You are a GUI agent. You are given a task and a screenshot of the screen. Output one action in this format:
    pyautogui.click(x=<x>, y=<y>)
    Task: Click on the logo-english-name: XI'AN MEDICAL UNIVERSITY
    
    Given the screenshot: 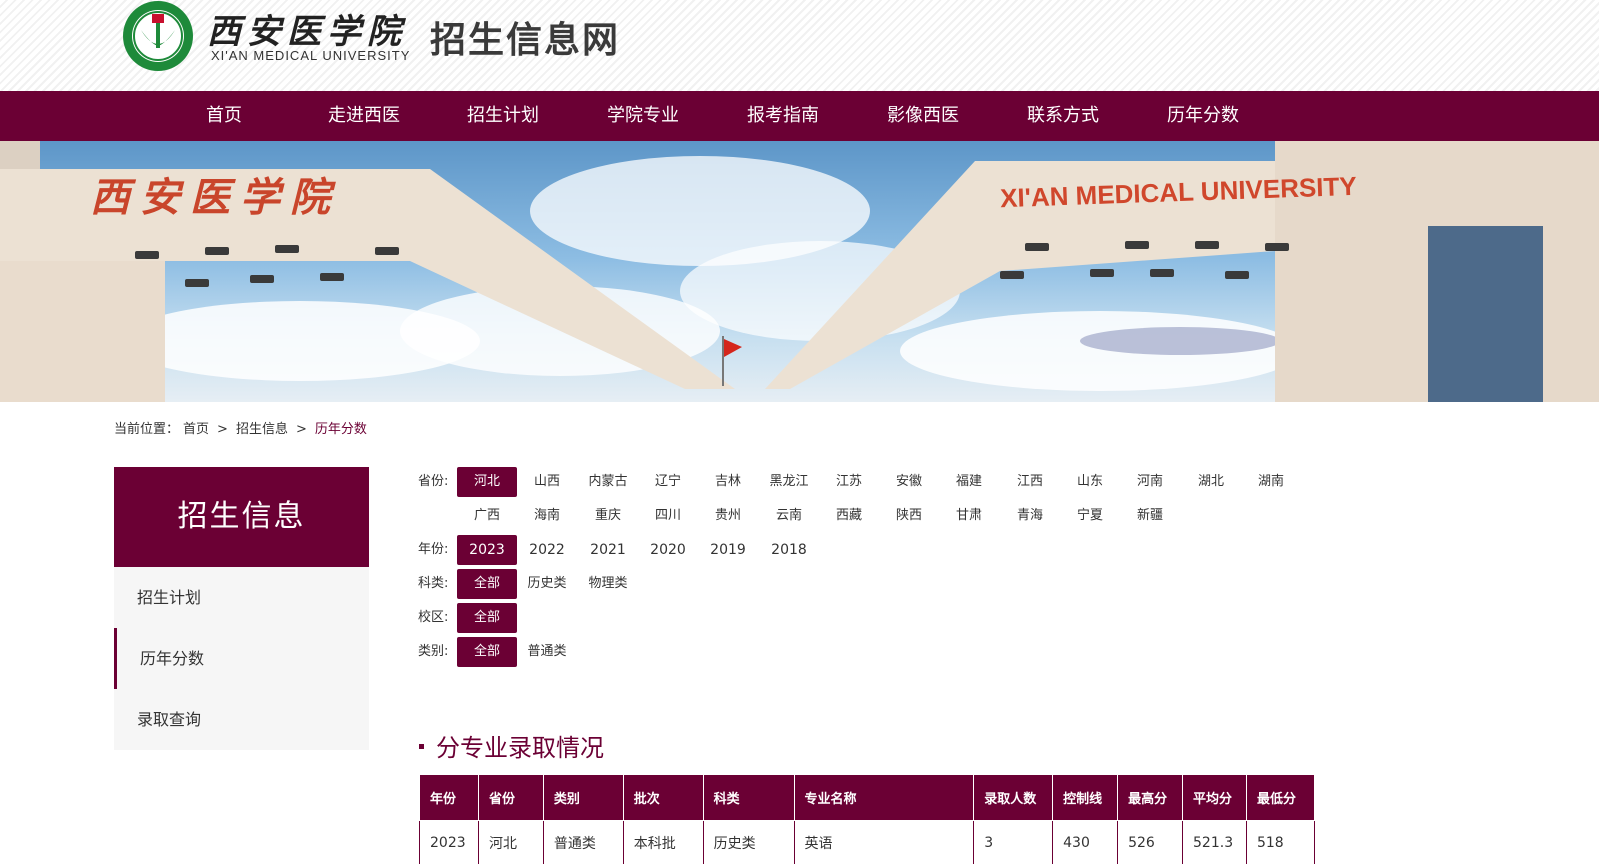 What is the action you would take?
    pyautogui.click(x=310, y=55)
    